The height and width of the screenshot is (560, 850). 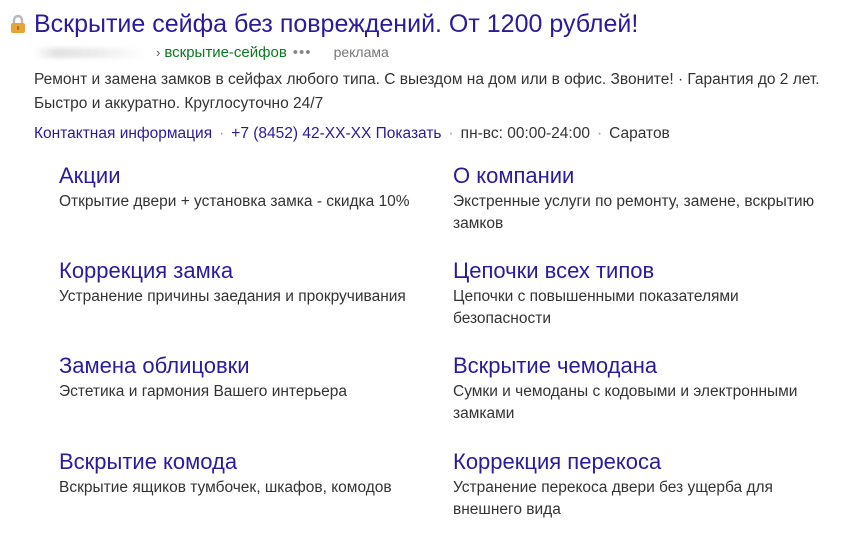 I want to click on sitelink-title-link: Замена облицовки, so click(x=244, y=366).